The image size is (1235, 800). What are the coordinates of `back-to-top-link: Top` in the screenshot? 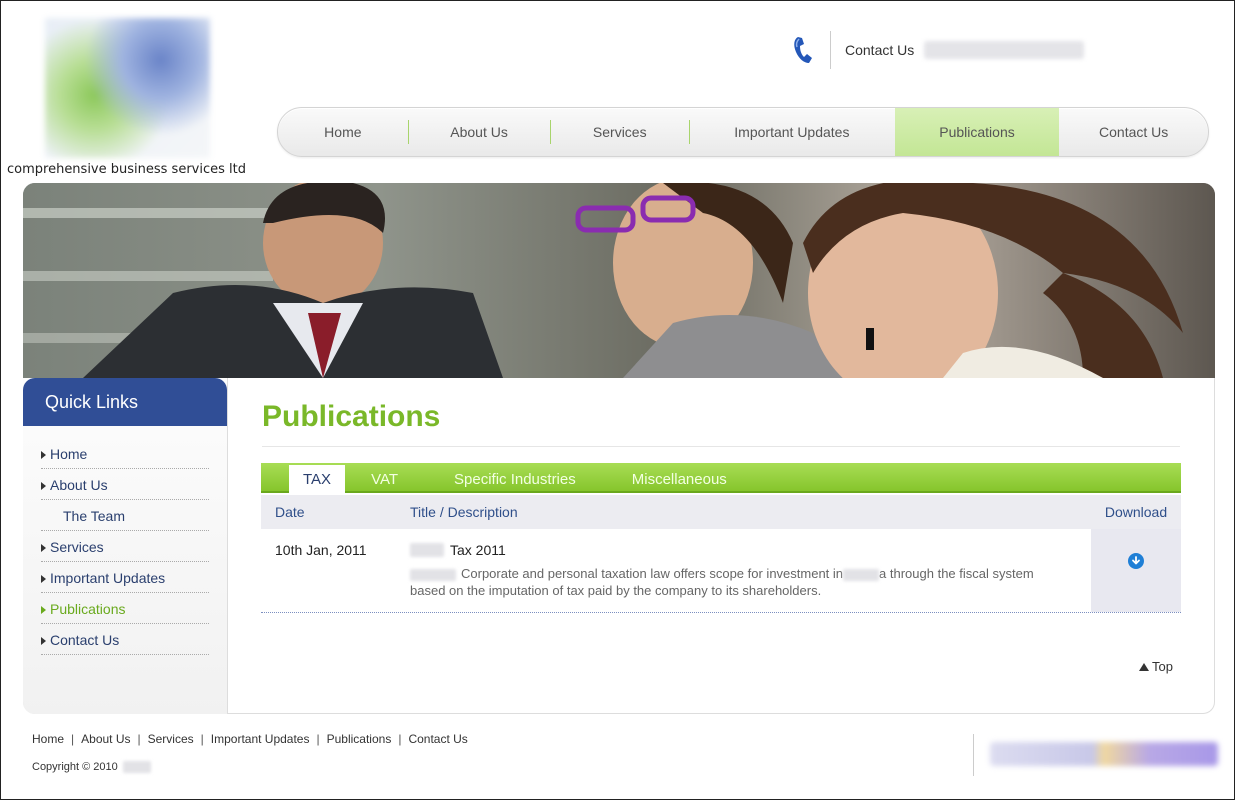 It's located at (1156, 666).